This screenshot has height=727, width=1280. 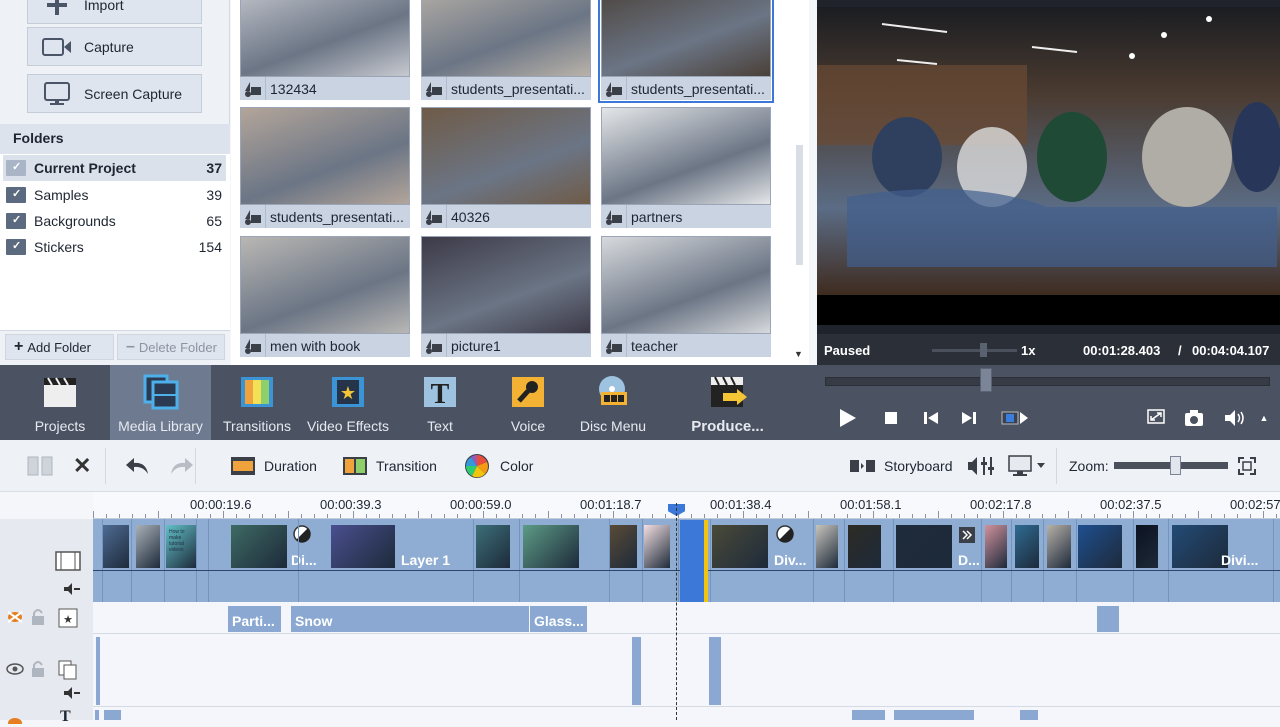 What do you see at coordinates (114, 195) in the screenshot?
I see `folder-samples: Samples 39` at bounding box center [114, 195].